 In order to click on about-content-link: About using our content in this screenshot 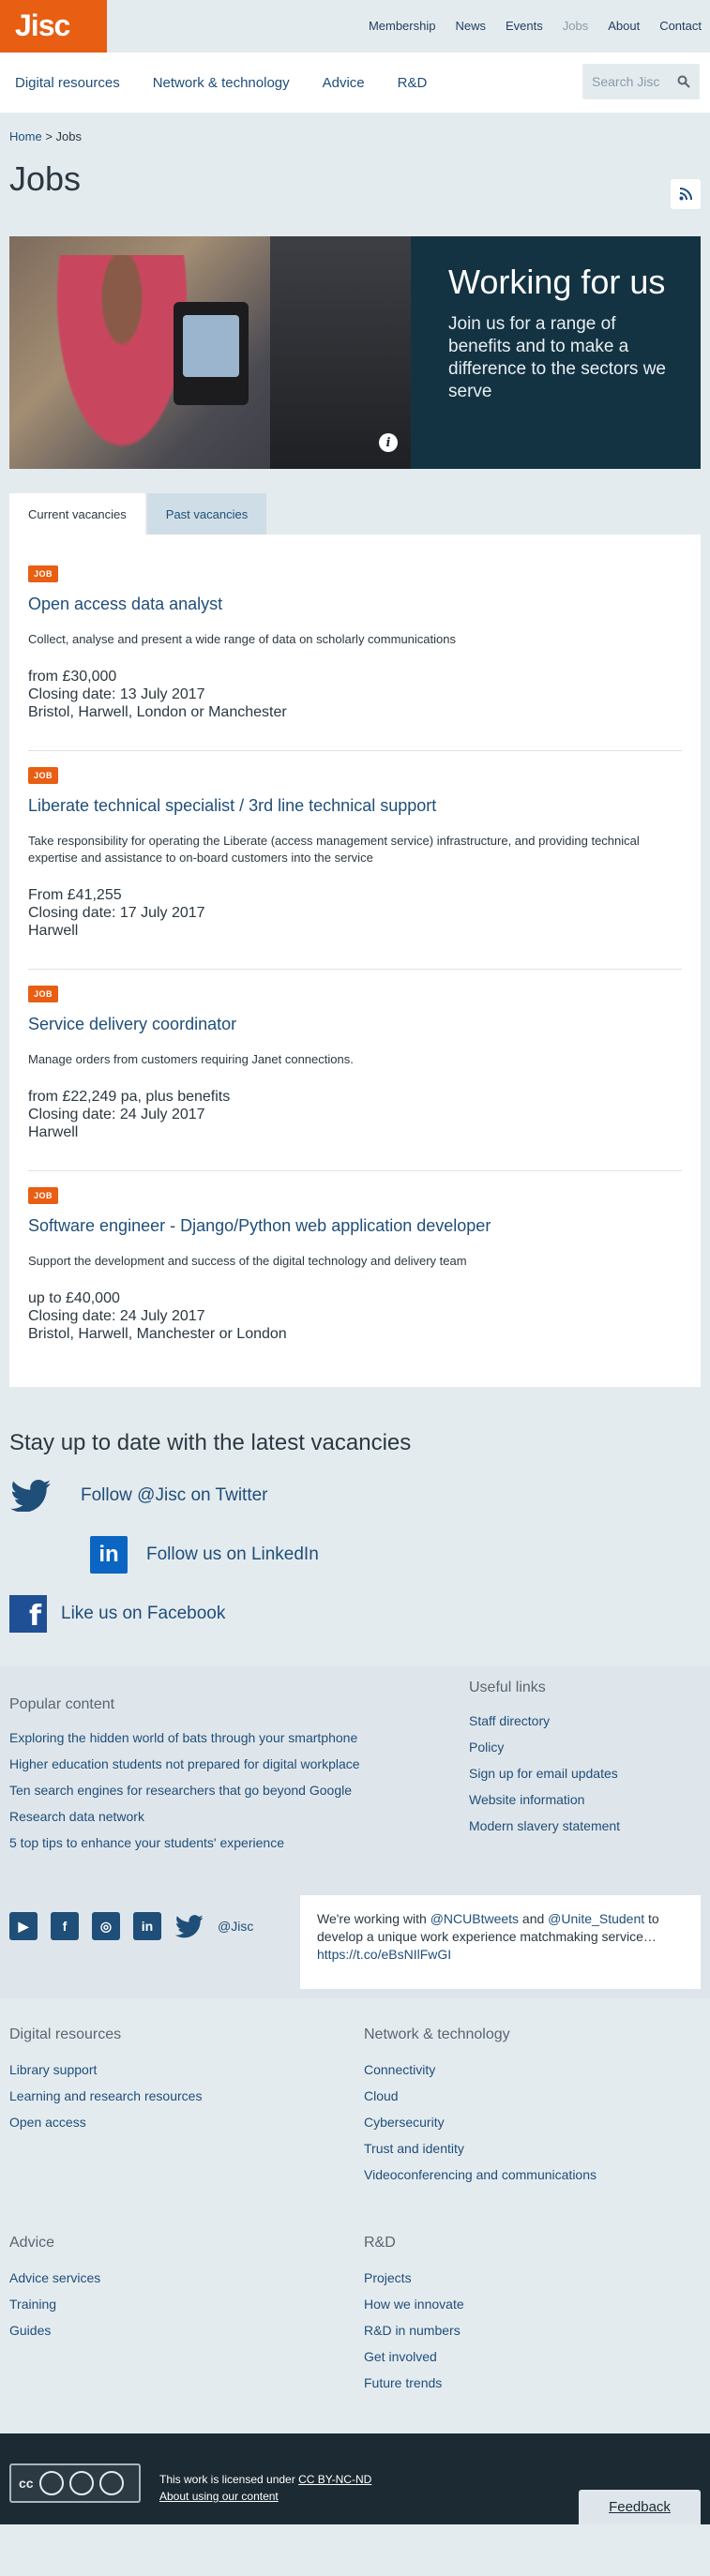, I will do `click(219, 2496)`.